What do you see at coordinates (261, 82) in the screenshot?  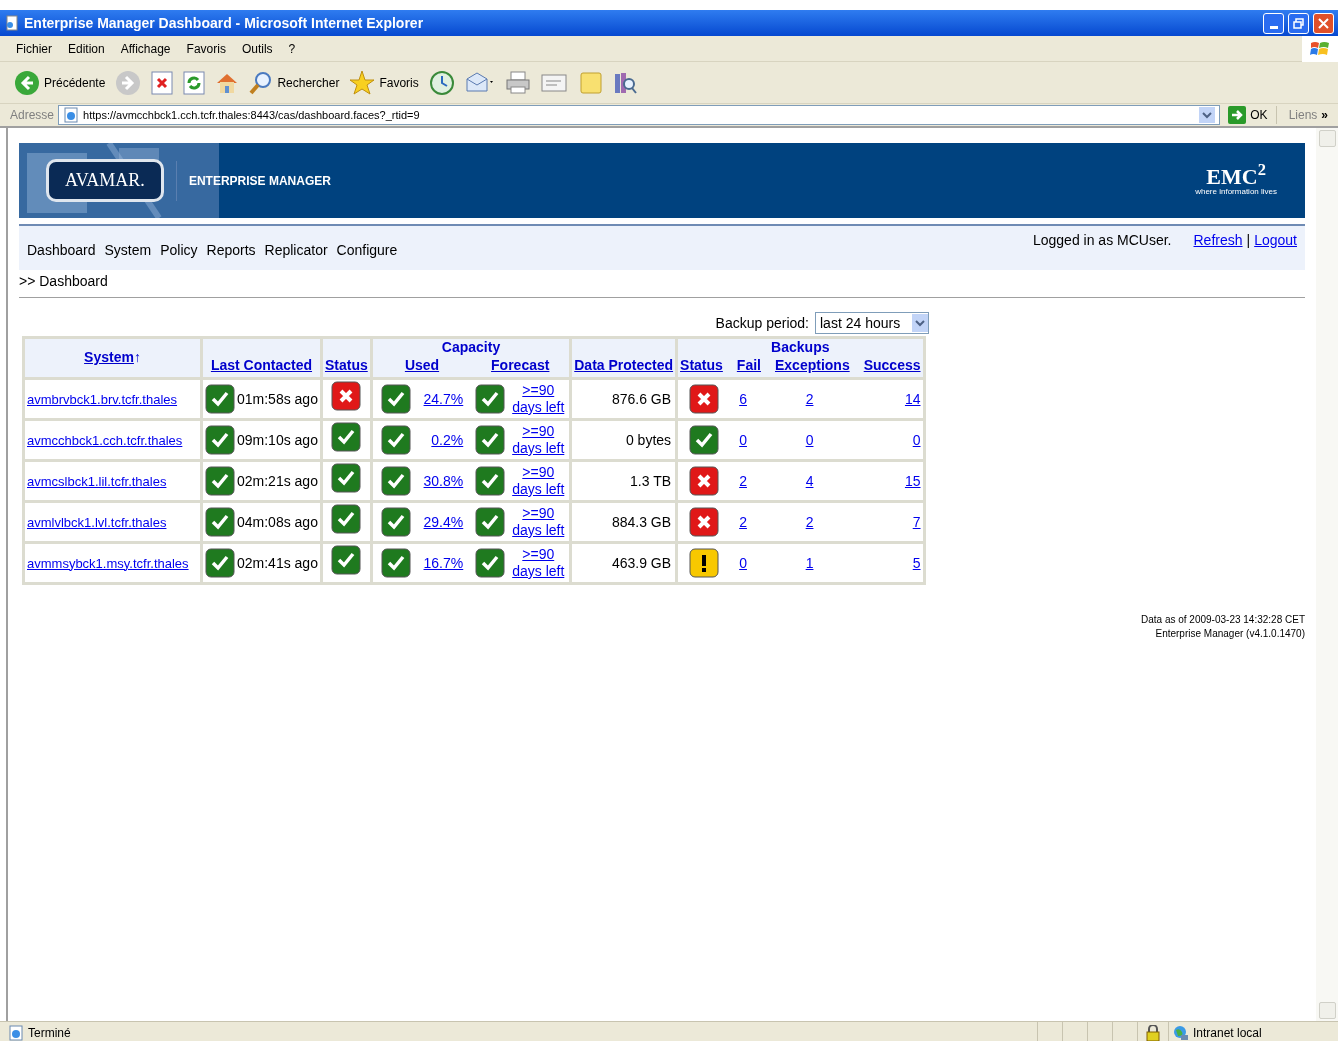 I see `search-icon` at bounding box center [261, 82].